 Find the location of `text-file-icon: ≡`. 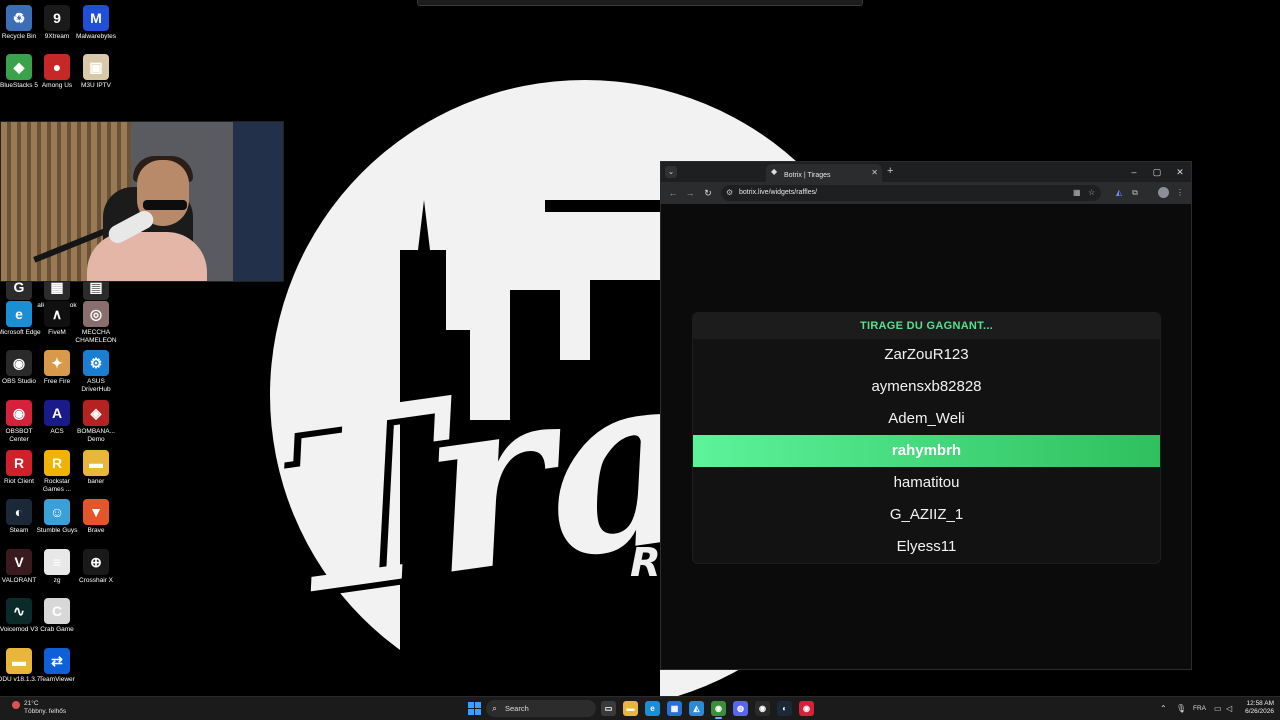

text-file-icon: ≡ is located at coordinates (57, 562).